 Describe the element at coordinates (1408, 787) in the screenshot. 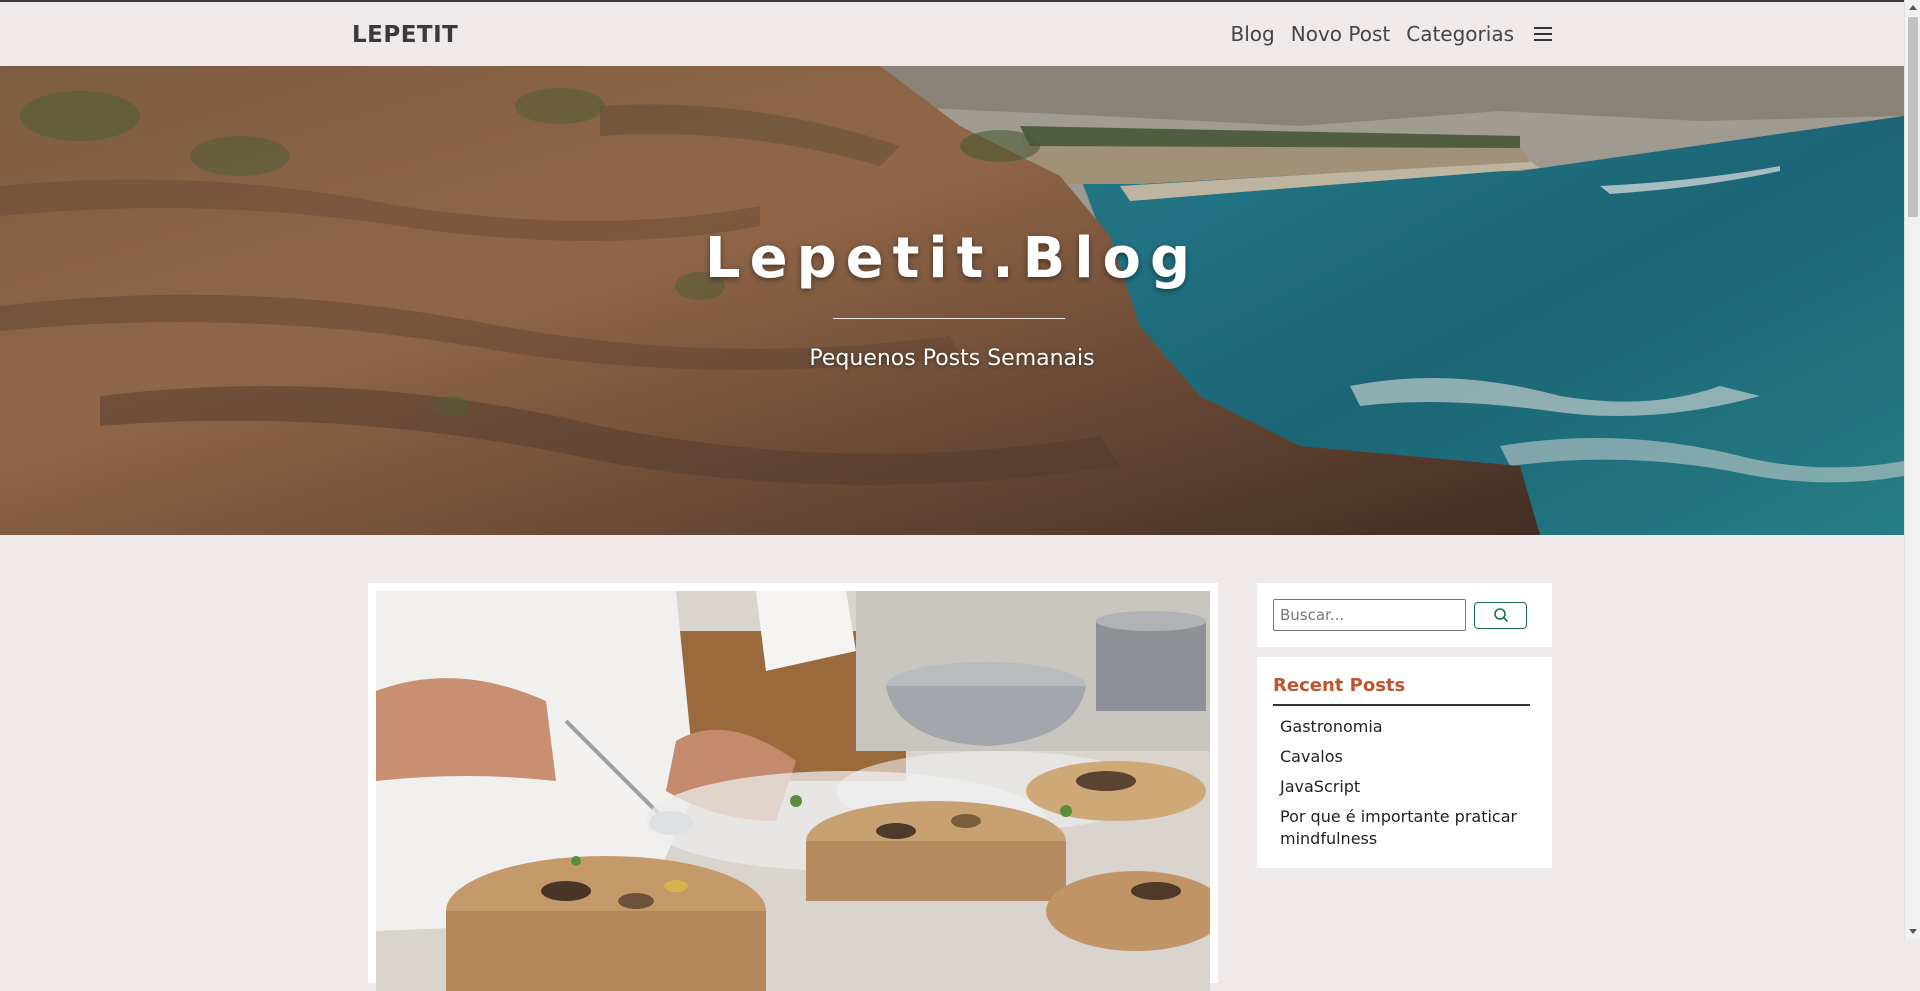

I see `recent-post-javascript: JavaScript` at that location.